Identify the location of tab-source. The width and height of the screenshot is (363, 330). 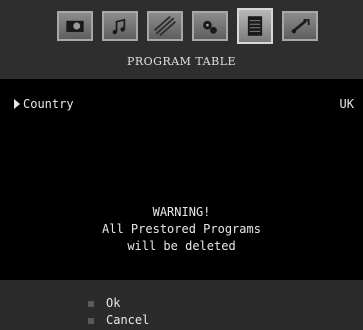
(300, 26).